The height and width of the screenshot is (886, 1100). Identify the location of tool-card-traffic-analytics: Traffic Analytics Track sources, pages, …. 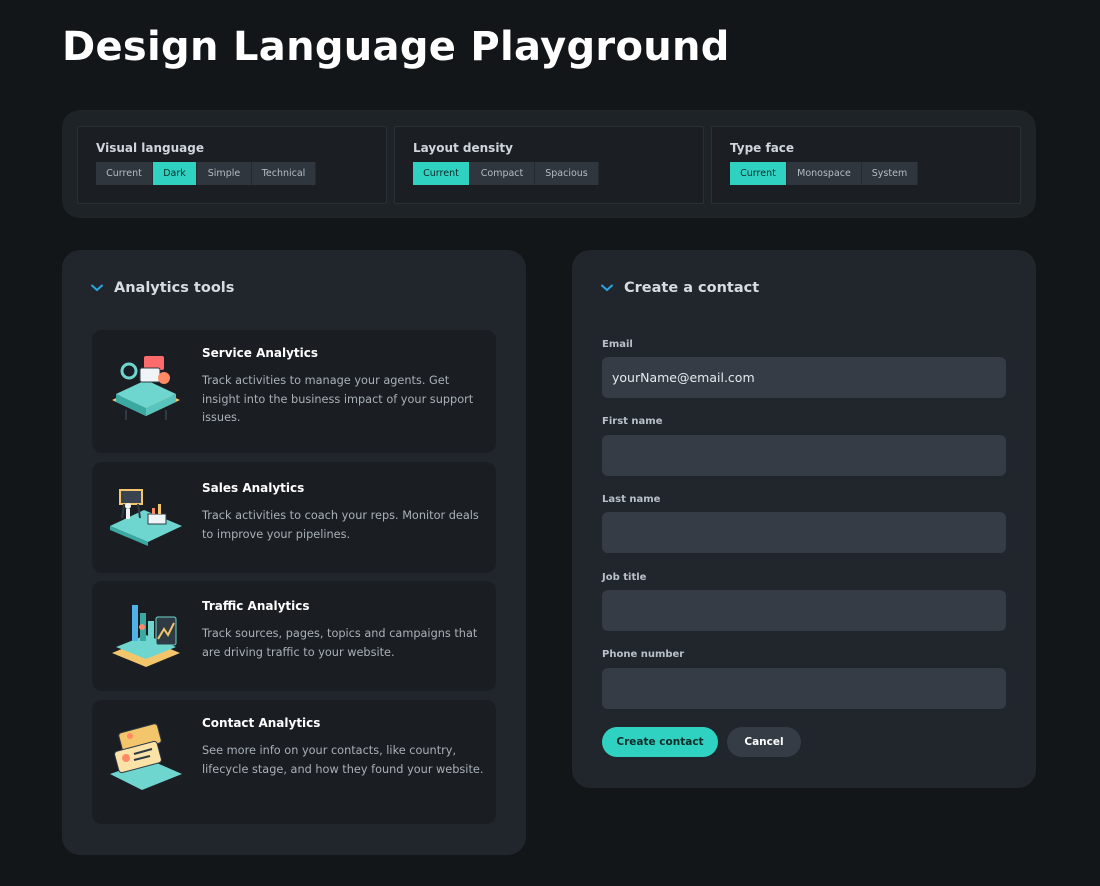
(294, 636).